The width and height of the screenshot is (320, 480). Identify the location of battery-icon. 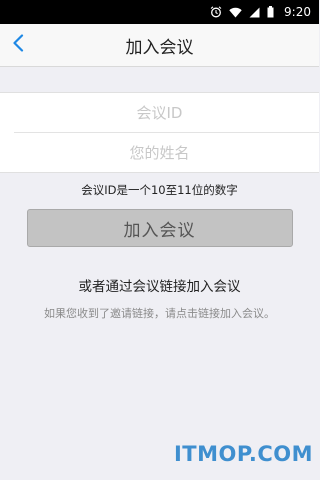
(270, 12).